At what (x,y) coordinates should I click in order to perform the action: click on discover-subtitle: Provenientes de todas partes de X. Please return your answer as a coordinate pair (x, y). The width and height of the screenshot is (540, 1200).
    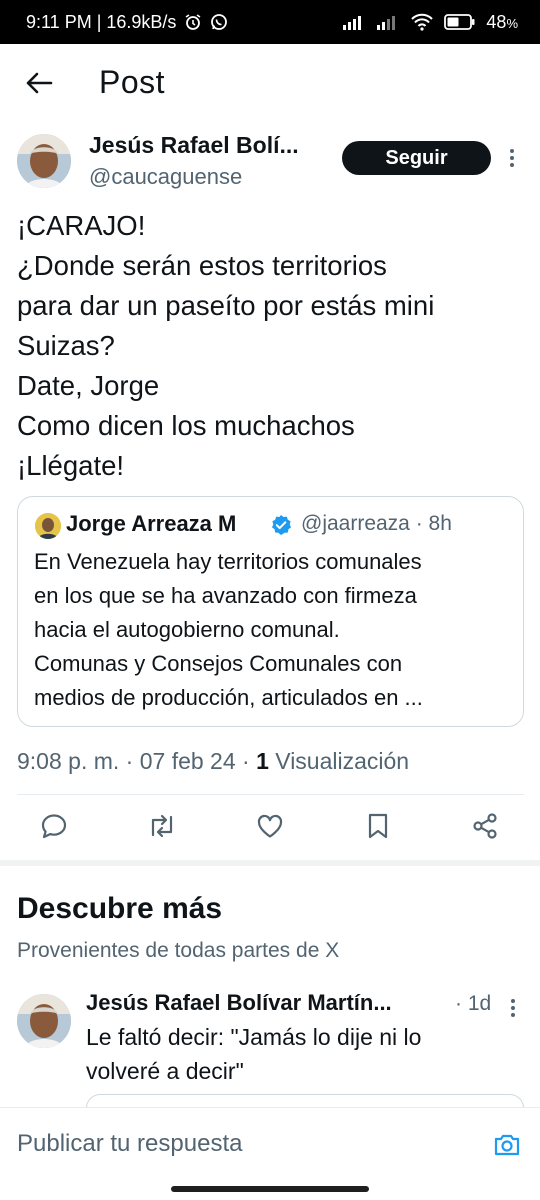
    Looking at the image, I should click on (178, 950).